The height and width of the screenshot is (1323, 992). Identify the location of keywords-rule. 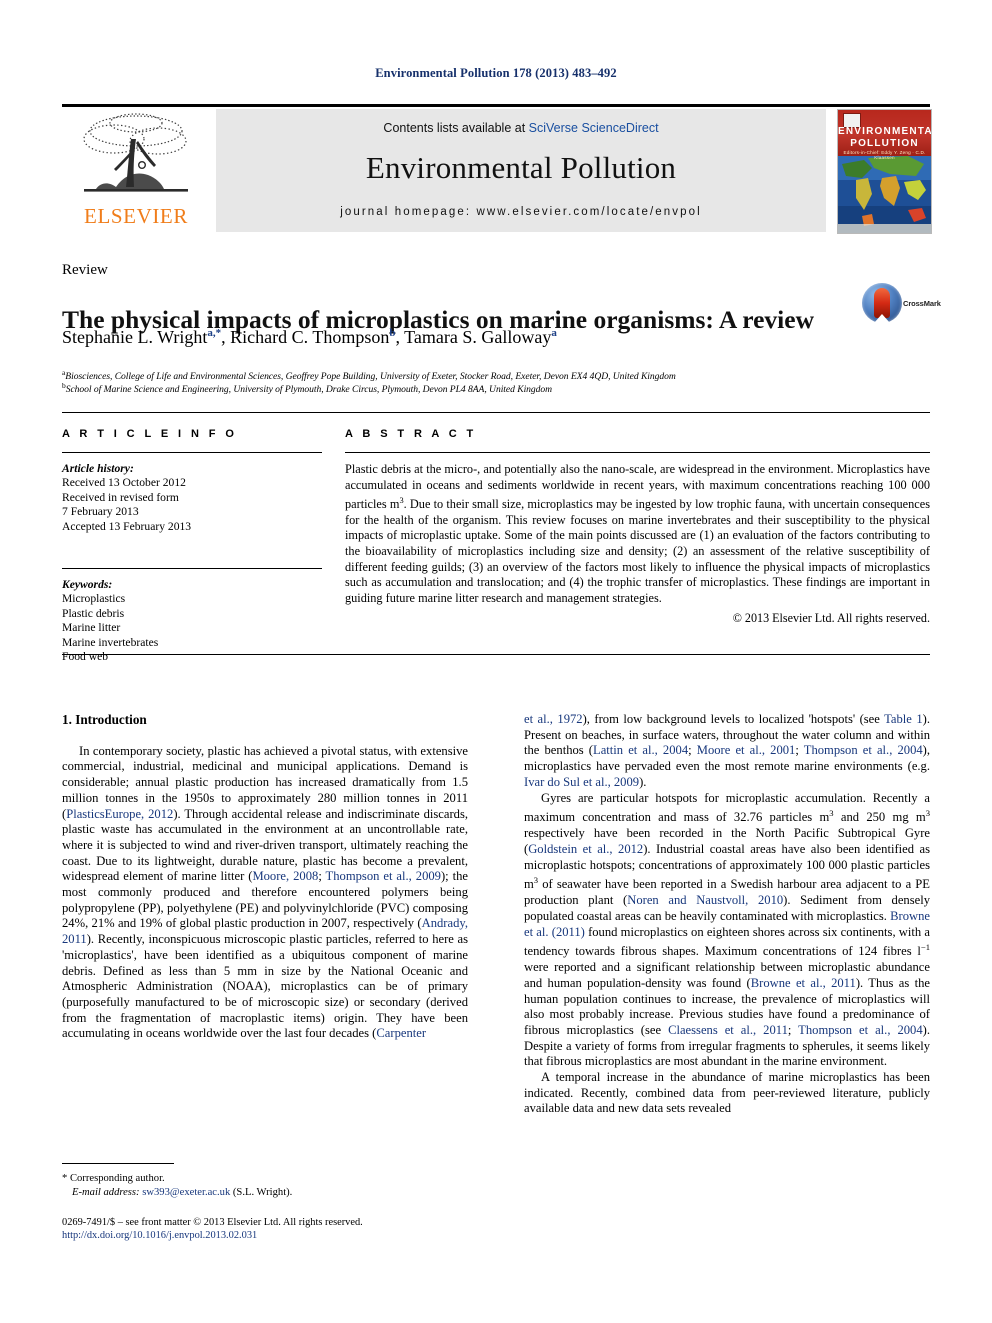
(192, 569).